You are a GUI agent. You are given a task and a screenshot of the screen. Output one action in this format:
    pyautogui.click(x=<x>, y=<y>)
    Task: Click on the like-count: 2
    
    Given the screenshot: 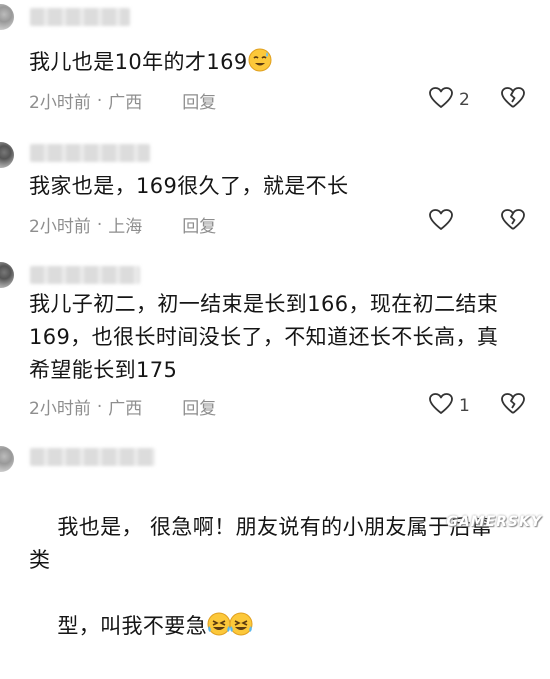 What is the action you would take?
    pyautogui.click(x=464, y=100)
    